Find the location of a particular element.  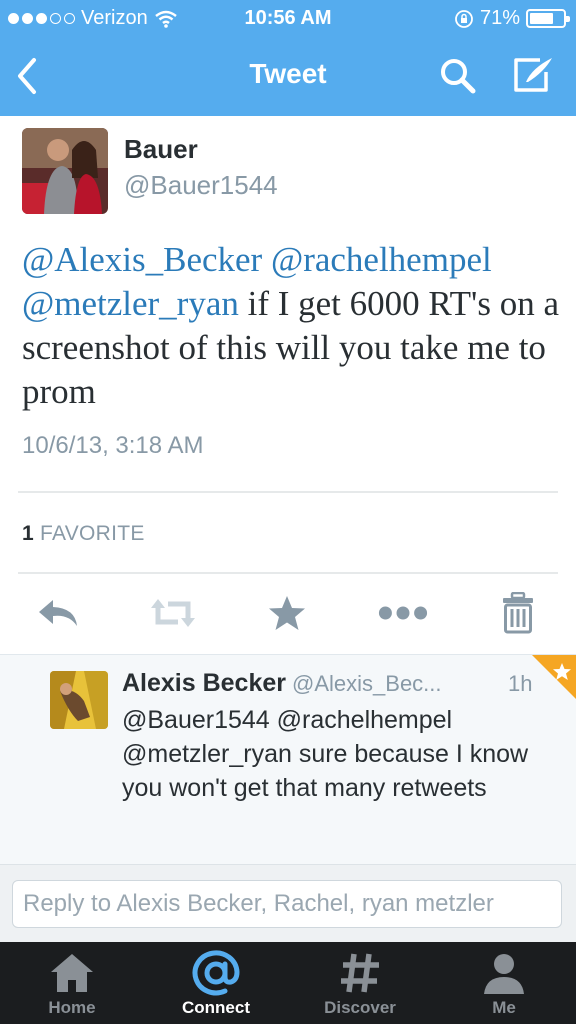

rotation-lock-icon is located at coordinates (464, 18).